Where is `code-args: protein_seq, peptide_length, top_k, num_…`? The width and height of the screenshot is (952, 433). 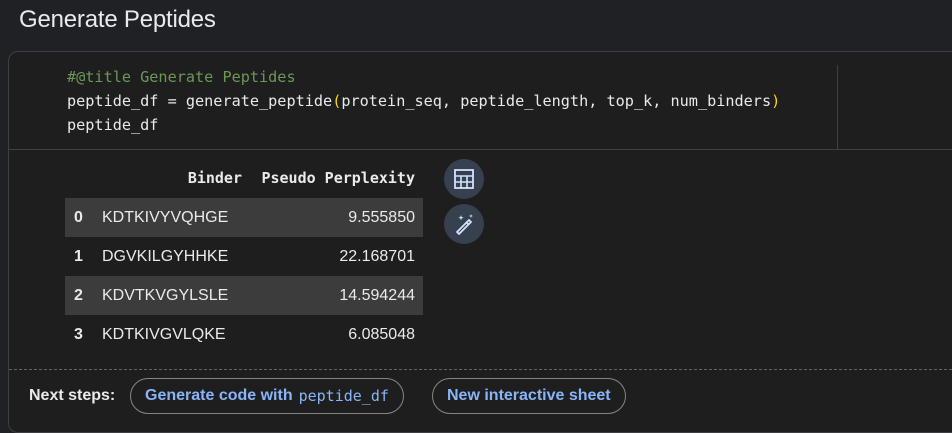 code-args: protein_seq, peptide_length, top_k, num_… is located at coordinates (556, 101).